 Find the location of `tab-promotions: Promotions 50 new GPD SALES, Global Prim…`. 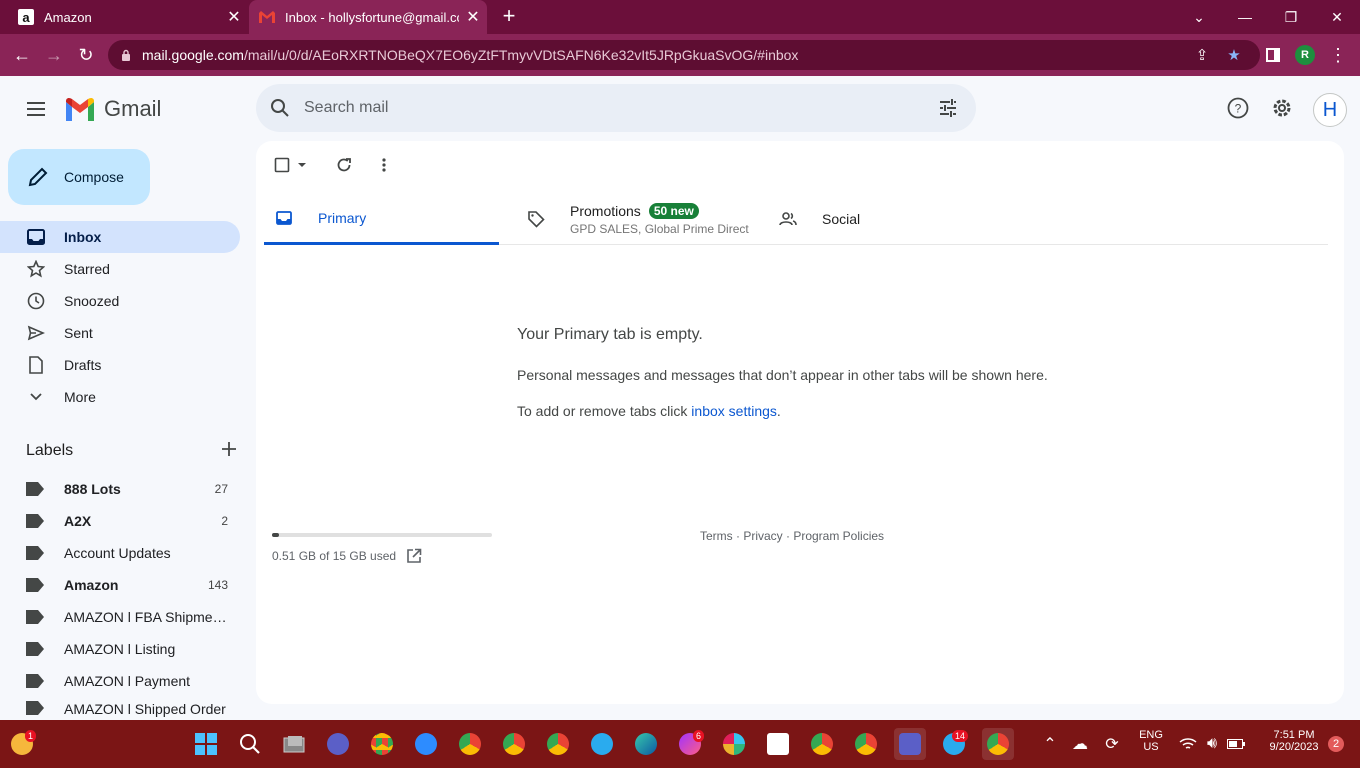

tab-promotions: Promotions 50 new GPD SALES, Global Prim… is located at coordinates (651, 219).